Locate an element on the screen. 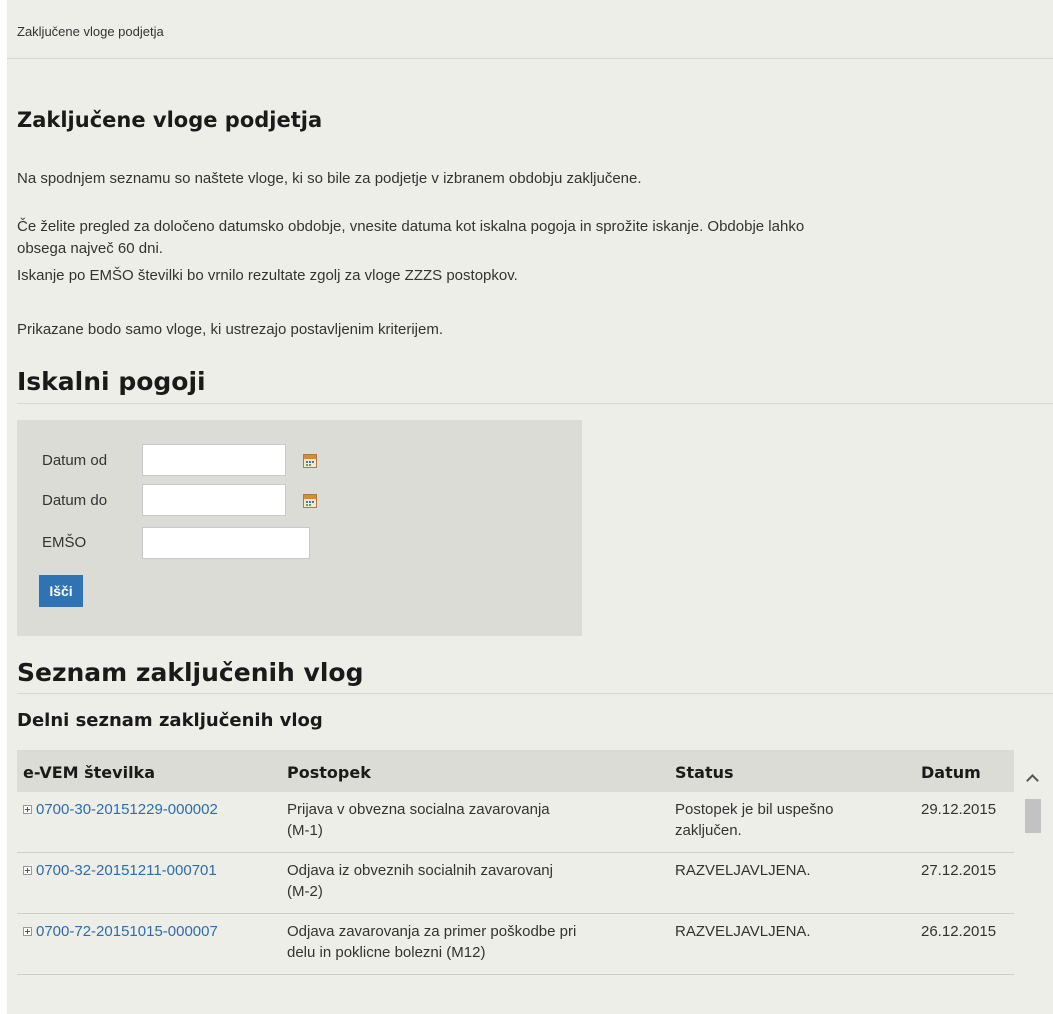  breadcrumb: Zaključene vloge podjetja is located at coordinates (90, 31).